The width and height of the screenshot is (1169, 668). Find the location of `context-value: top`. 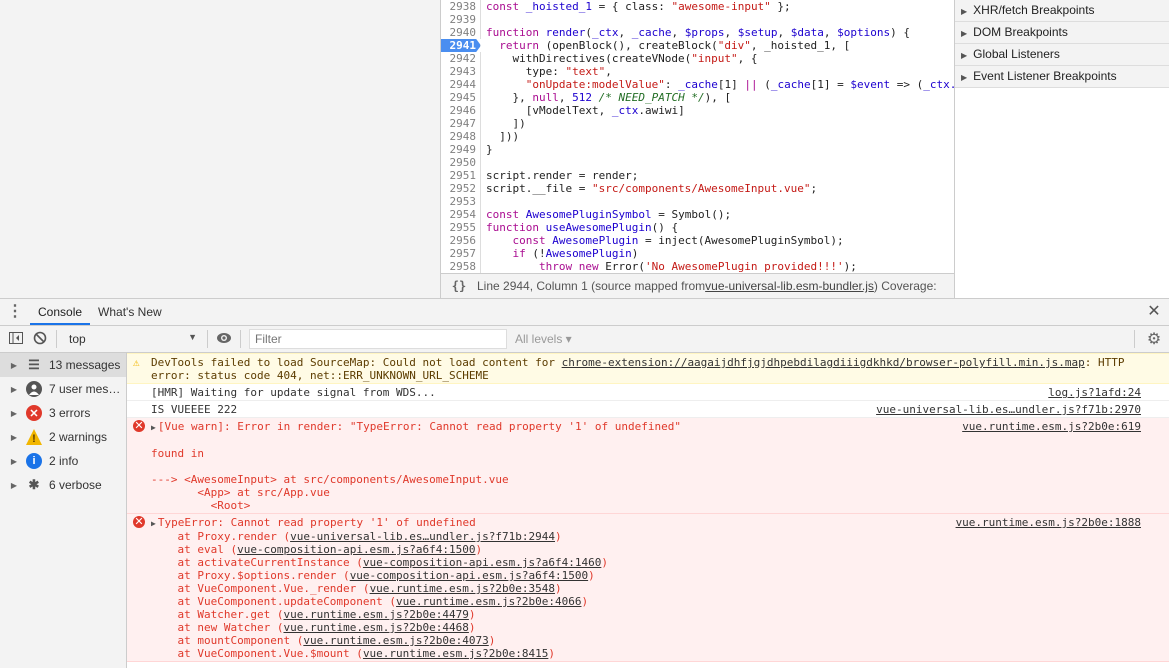

context-value: top is located at coordinates (77, 339).